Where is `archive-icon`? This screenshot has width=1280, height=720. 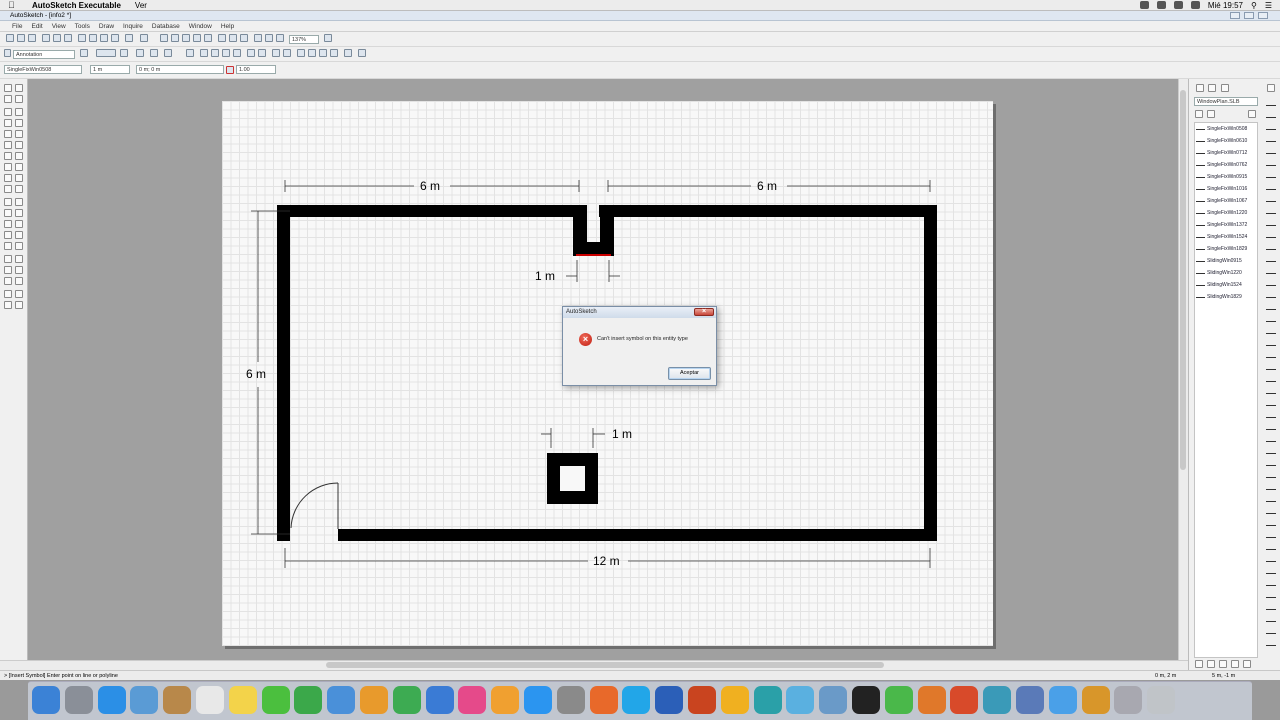
archive-icon is located at coordinates (833, 700).